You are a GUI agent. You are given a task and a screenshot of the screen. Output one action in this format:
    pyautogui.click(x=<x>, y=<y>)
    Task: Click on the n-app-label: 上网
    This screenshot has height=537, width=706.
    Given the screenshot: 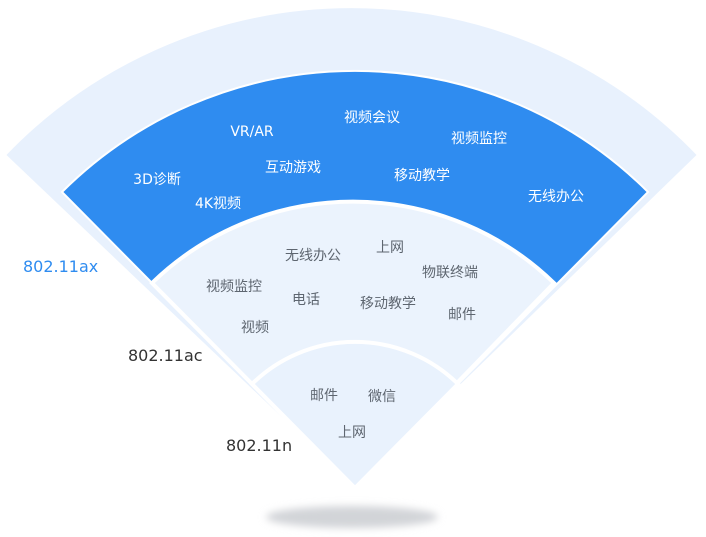 What is the action you would take?
    pyautogui.click(x=352, y=433)
    